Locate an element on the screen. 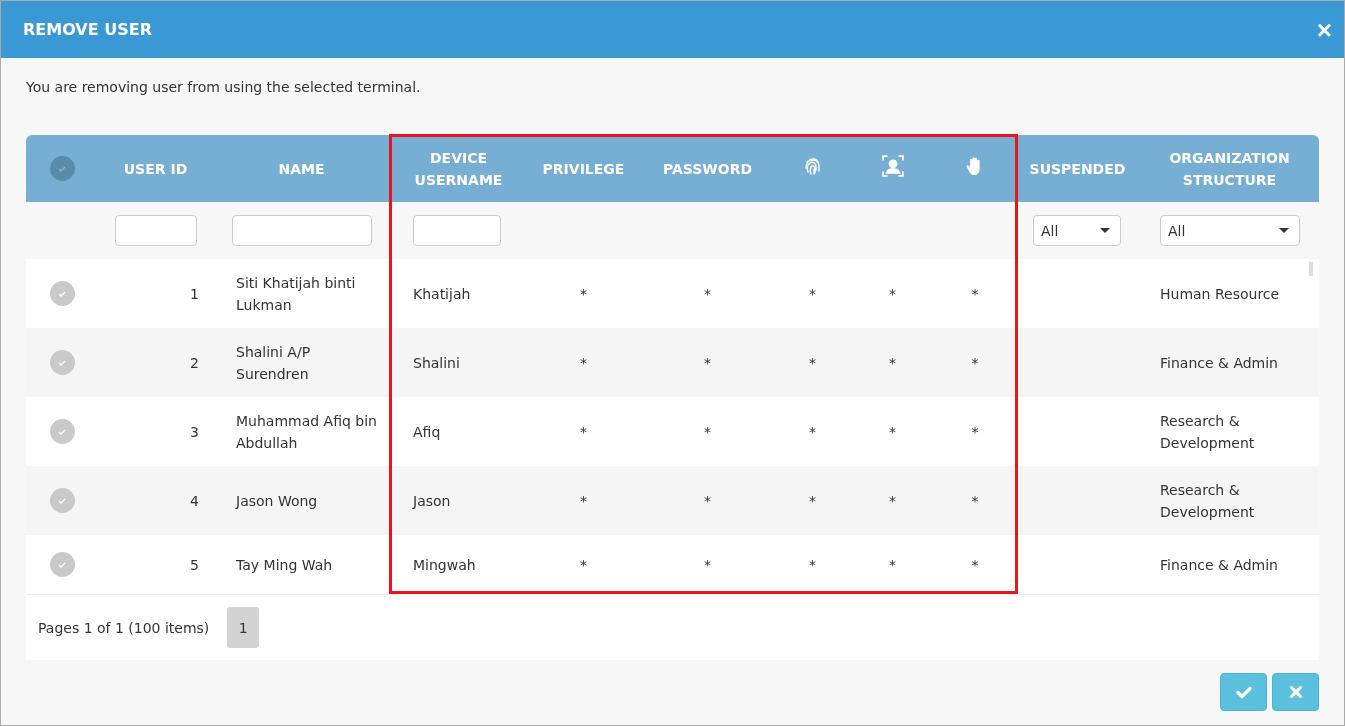  table-cell: Tay Ming Wah is located at coordinates (284, 564).